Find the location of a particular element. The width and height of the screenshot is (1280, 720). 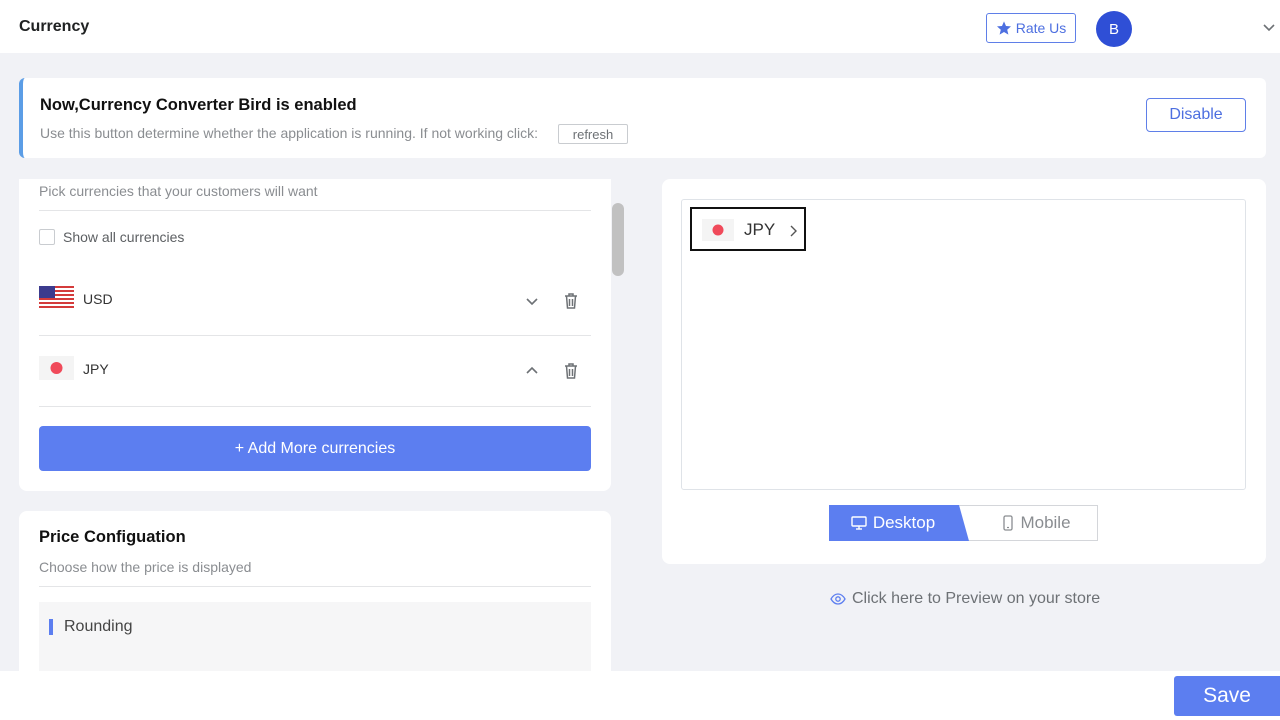

rate-us-label: Rate Us is located at coordinates (1041, 28).